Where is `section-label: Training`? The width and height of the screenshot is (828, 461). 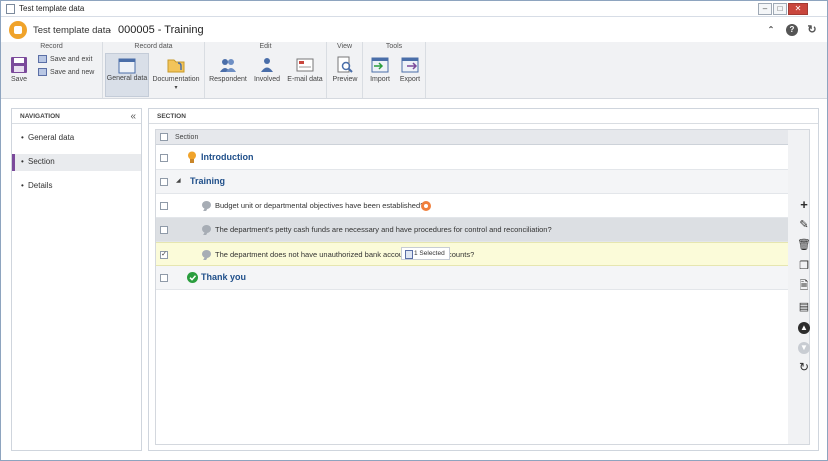 section-label: Training is located at coordinates (208, 181).